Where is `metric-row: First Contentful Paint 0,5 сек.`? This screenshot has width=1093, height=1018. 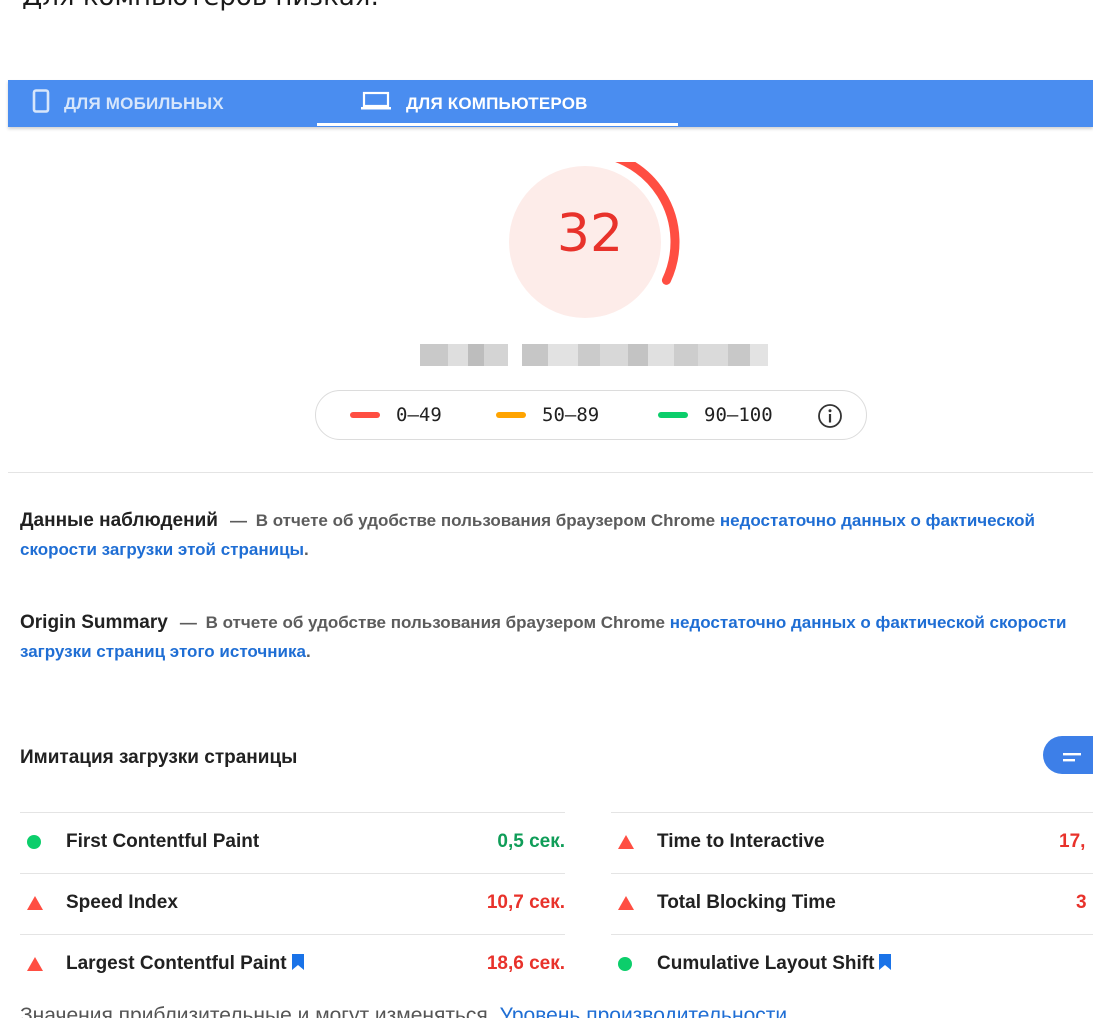 metric-row: First Contentful Paint 0,5 сек. is located at coordinates (292, 842).